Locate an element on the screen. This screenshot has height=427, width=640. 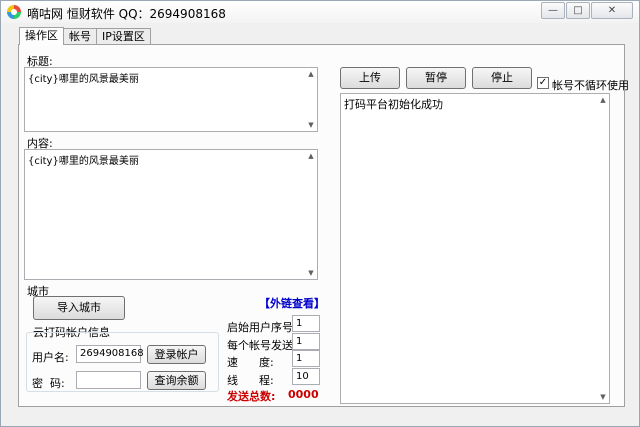
tab-accounts: 帐号 is located at coordinates (80, 36).